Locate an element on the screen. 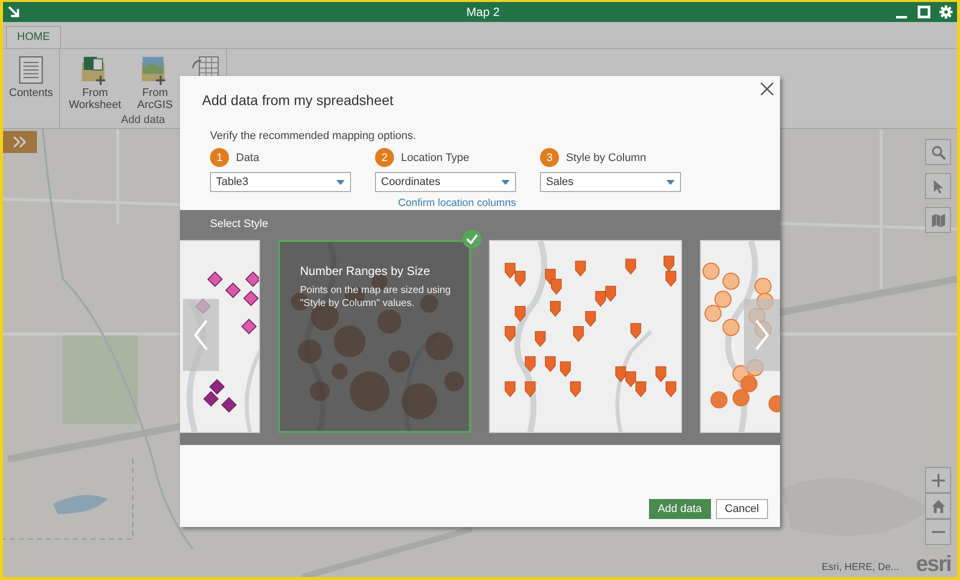 The height and width of the screenshot is (580, 960). settings-icon is located at coordinates (946, 12).